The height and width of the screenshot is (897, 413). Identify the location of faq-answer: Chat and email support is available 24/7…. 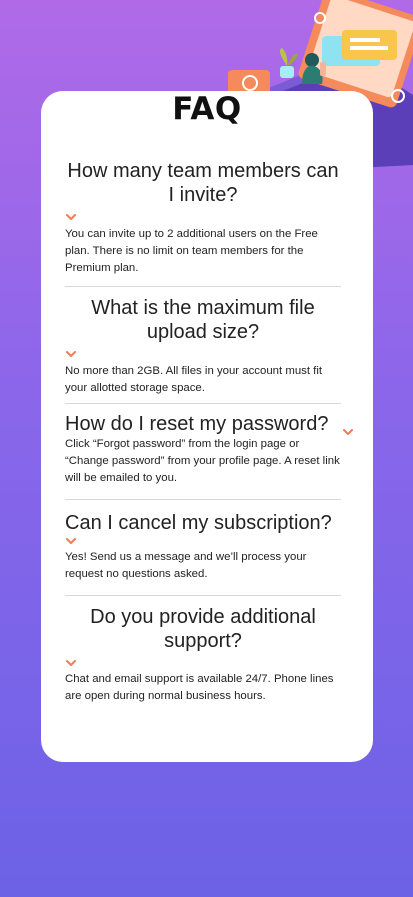
(199, 687).